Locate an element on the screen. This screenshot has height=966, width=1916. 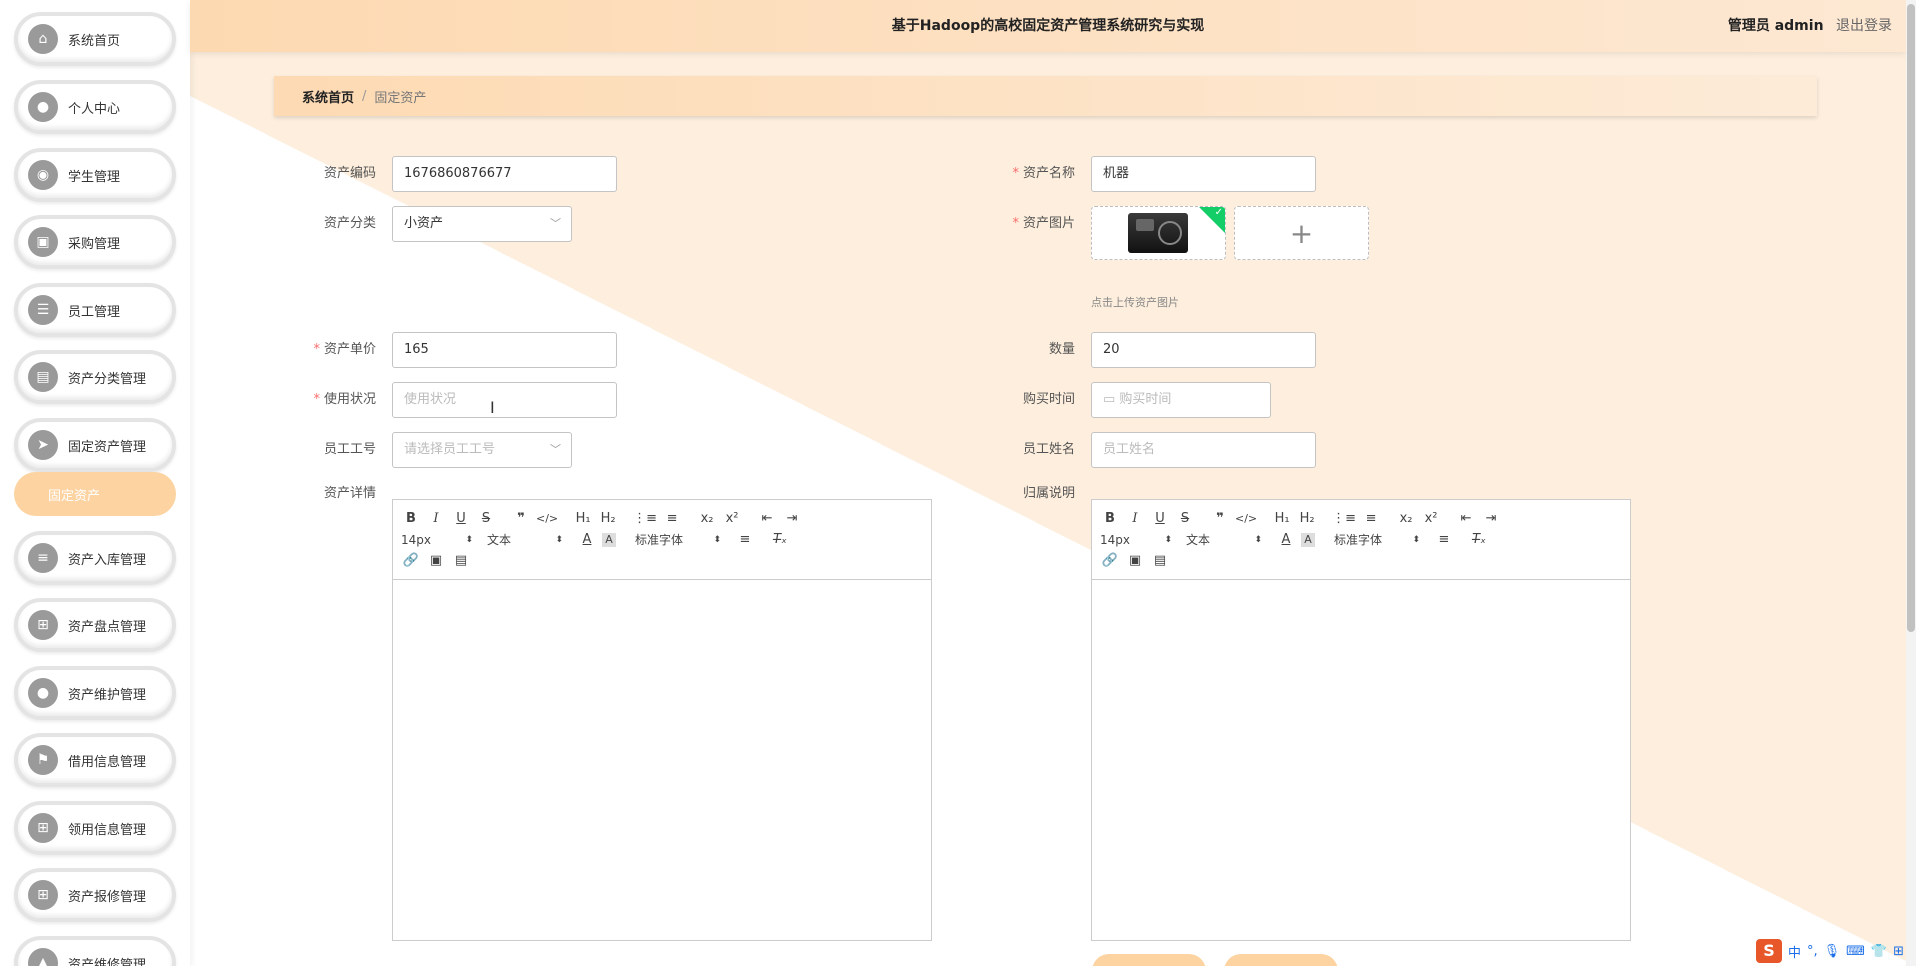
ime-punctuation: °, is located at coordinates (1812, 951).